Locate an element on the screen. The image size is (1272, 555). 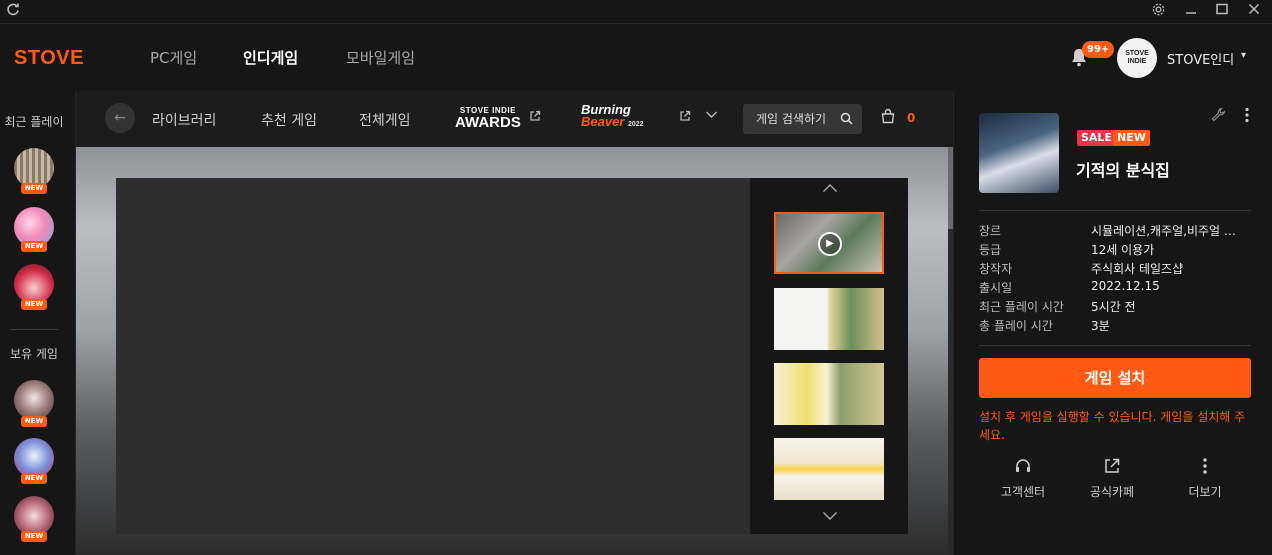
info-key: 등급 is located at coordinates (990, 250).